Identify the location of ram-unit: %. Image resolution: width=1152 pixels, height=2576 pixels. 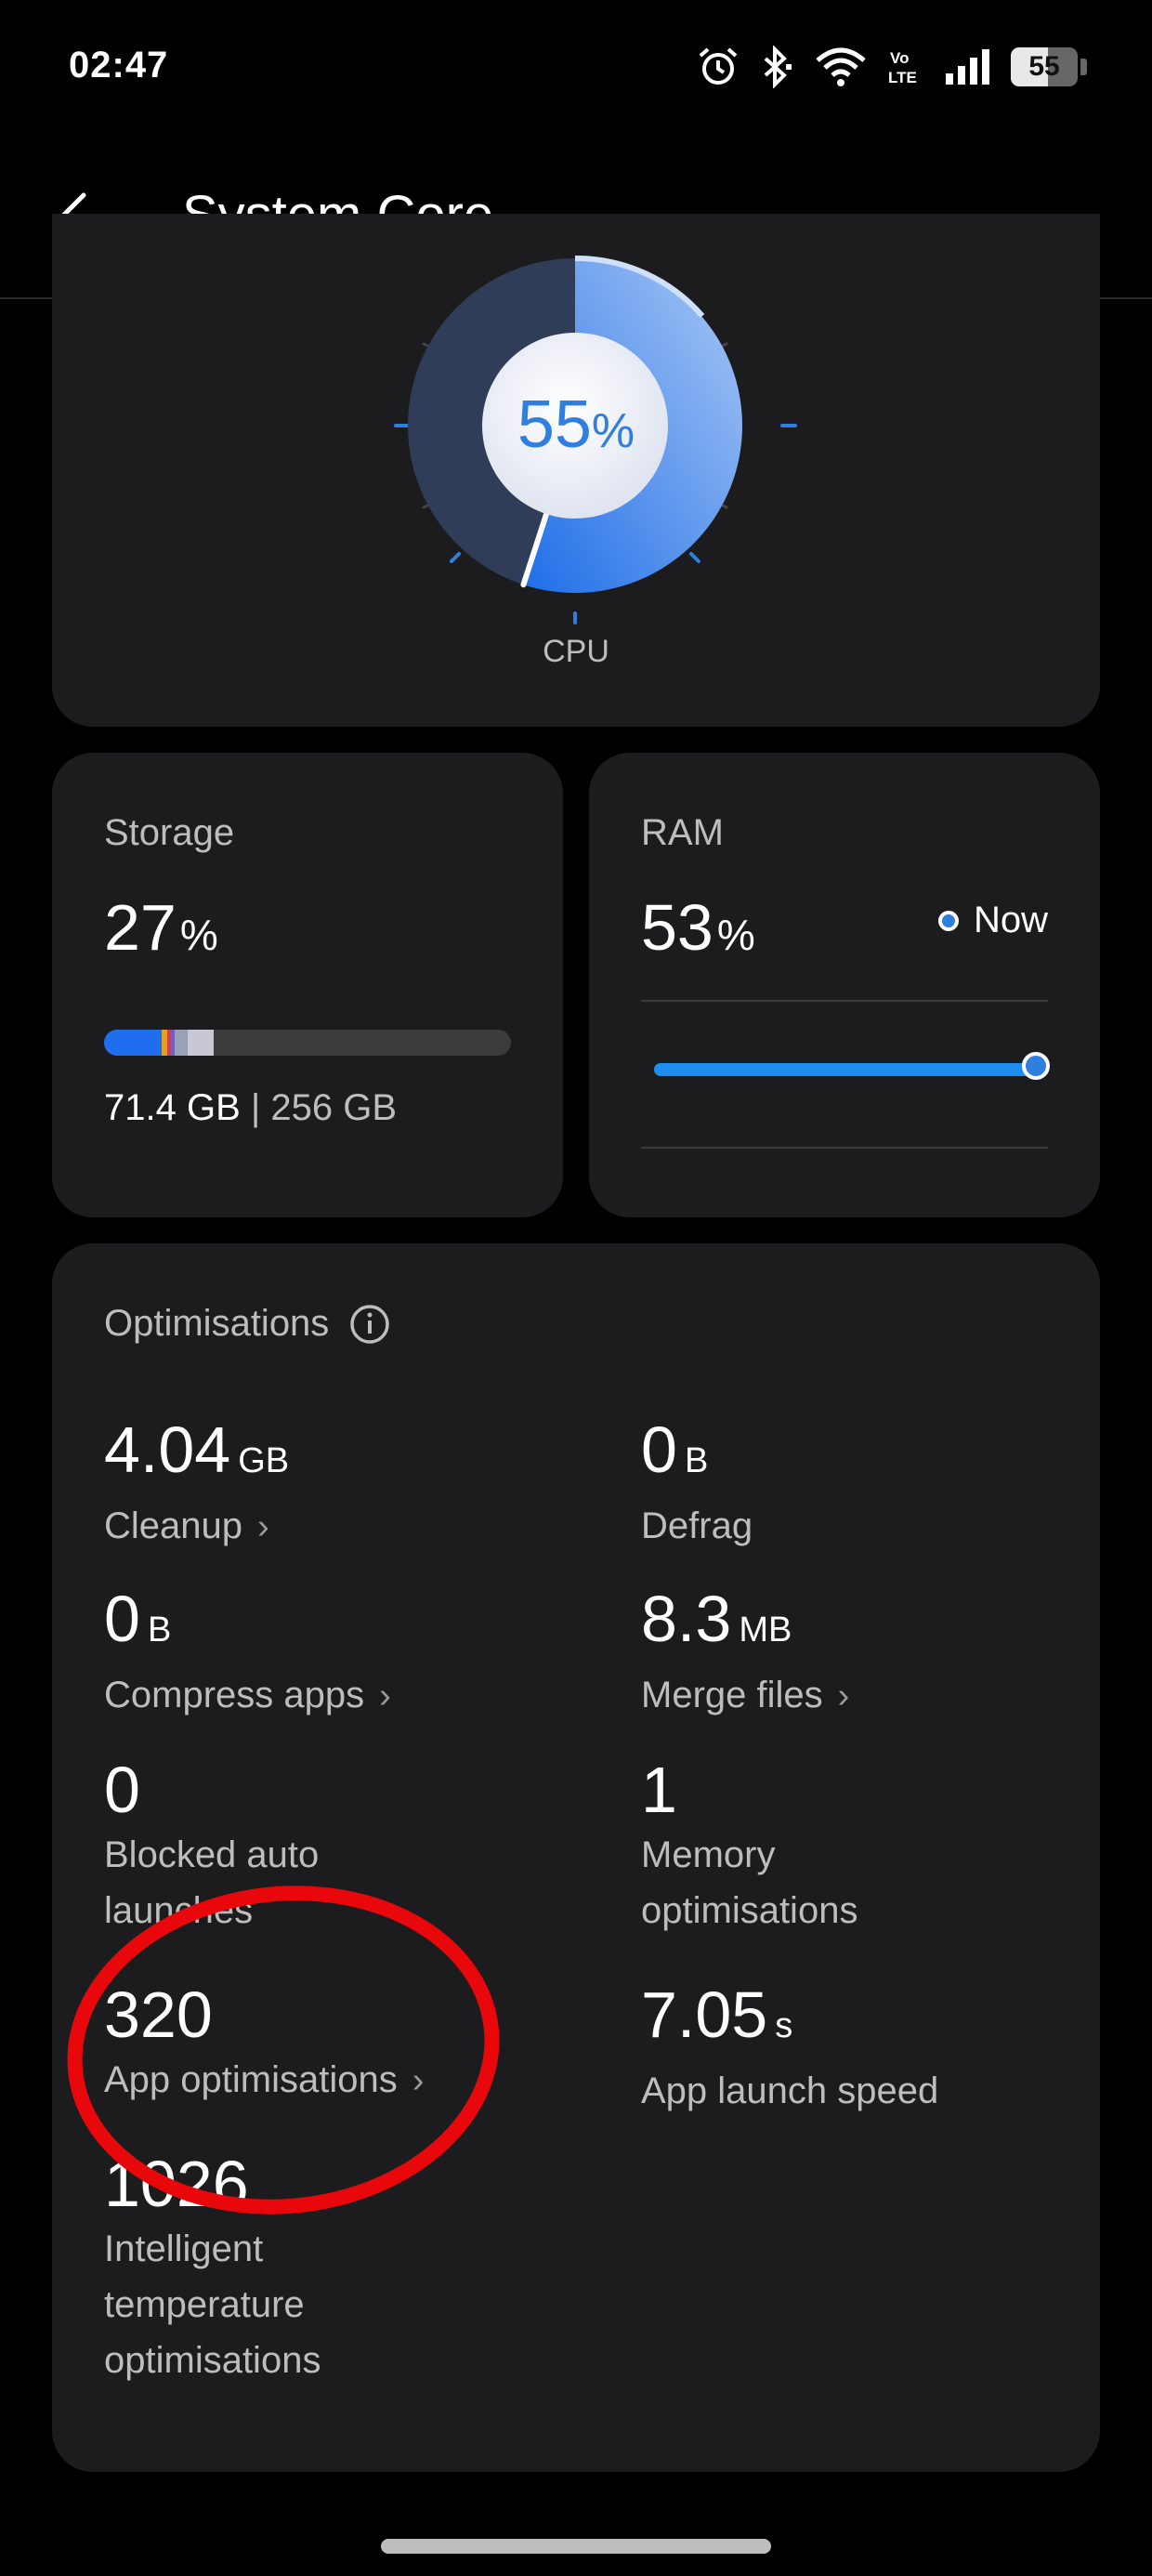
(735, 935).